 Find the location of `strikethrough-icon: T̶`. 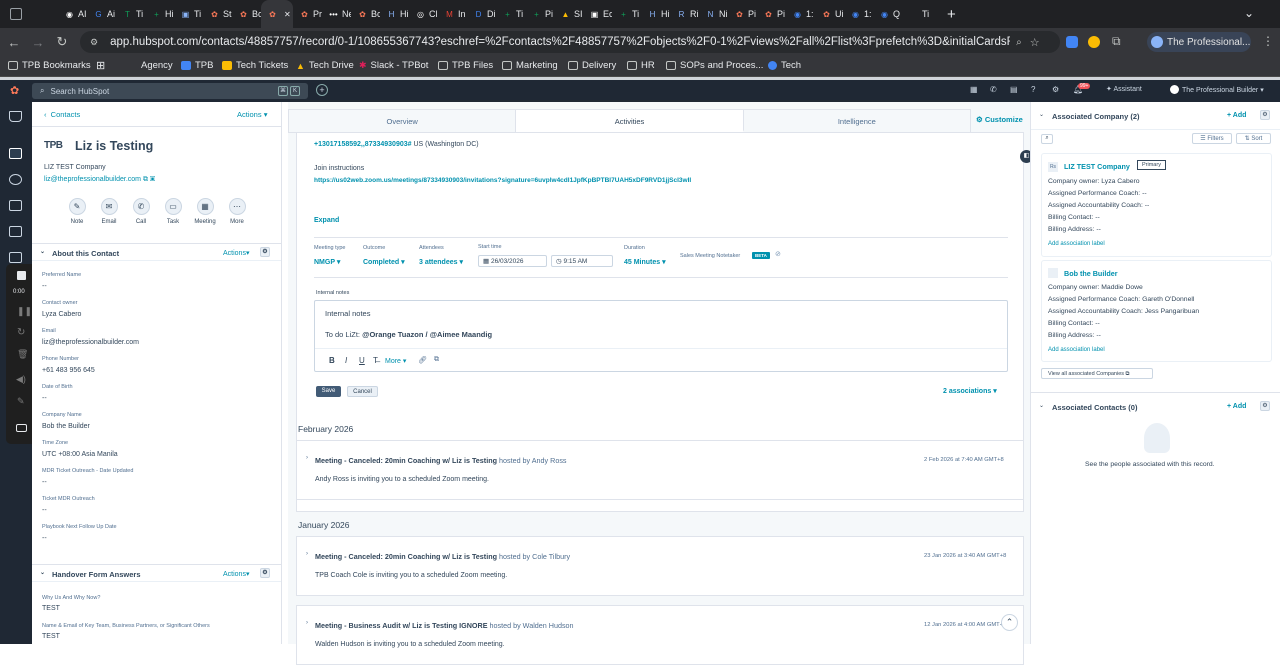

strikethrough-icon: T̶ is located at coordinates (375, 360).